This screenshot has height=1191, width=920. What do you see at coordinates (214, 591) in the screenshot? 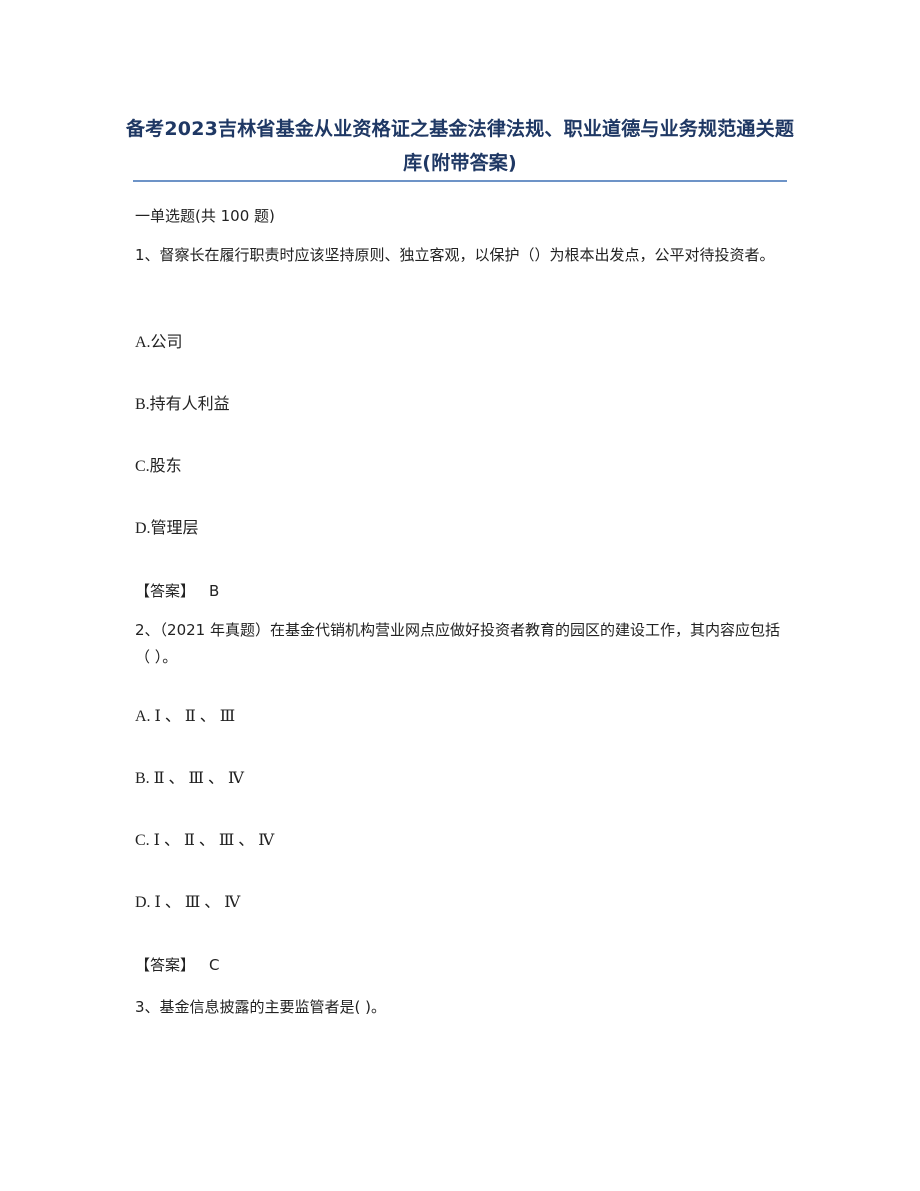
I see `answer-value: B` at bounding box center [214, 591].